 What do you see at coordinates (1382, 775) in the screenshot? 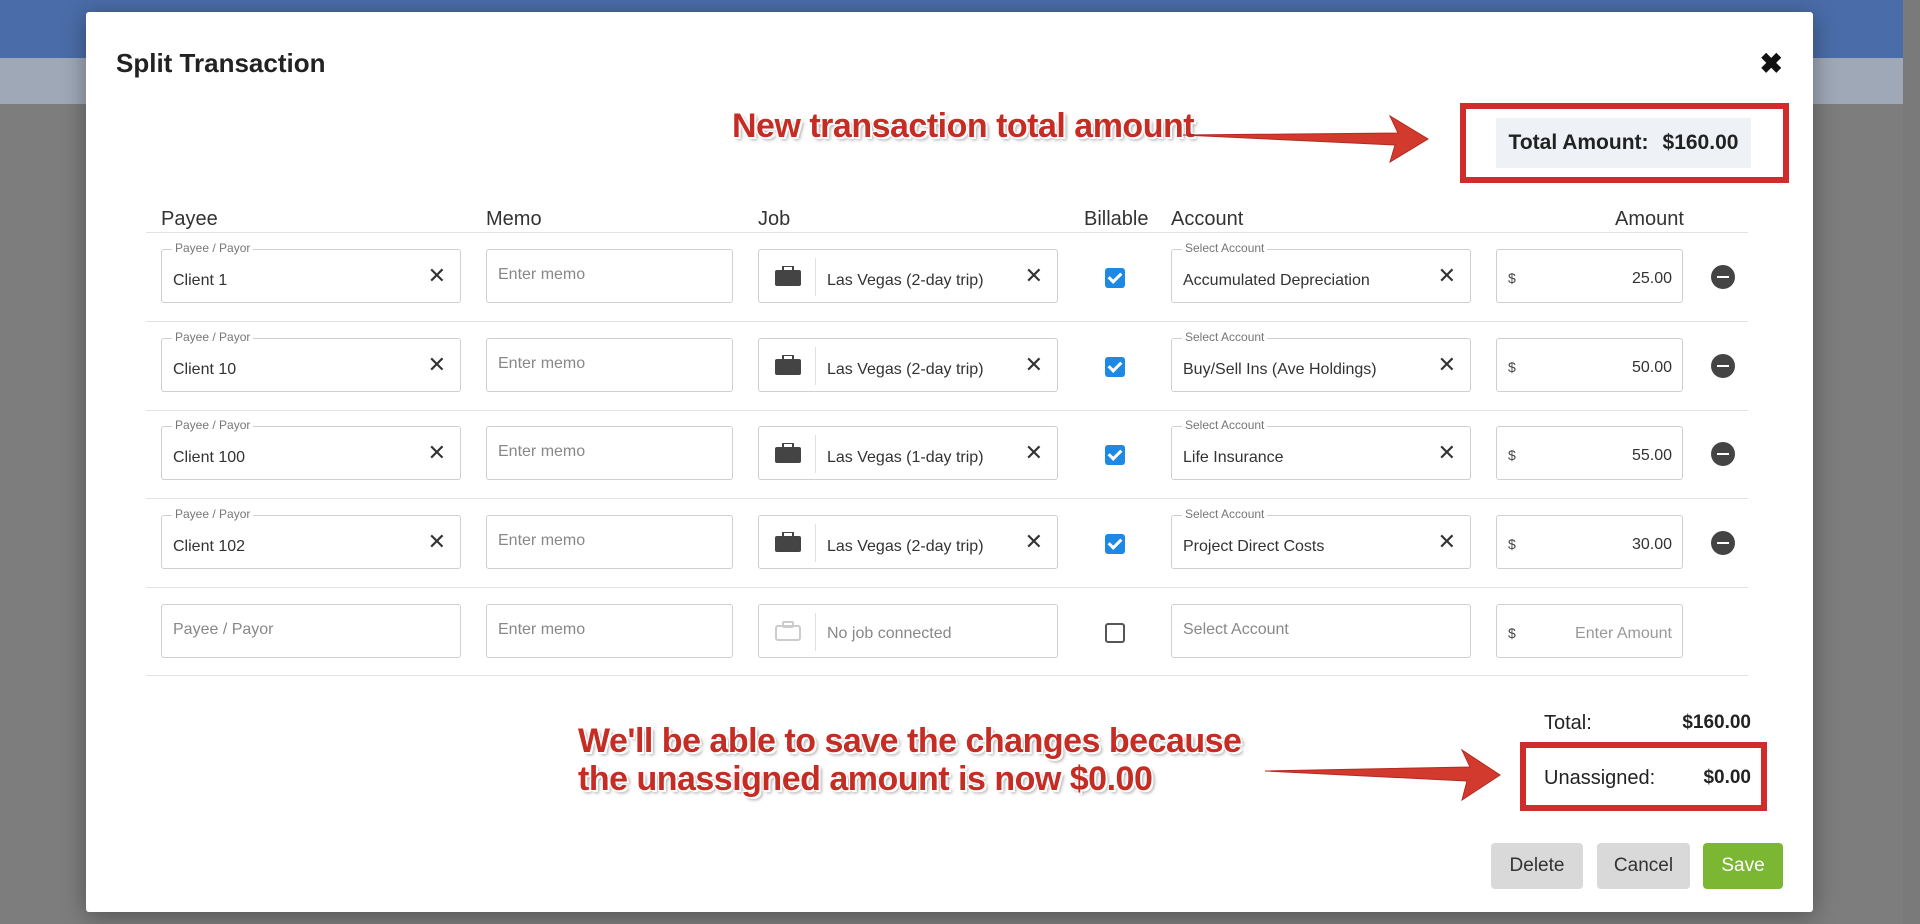
I see `arrow-to-unassigned` at bounding box center [1382, 775].